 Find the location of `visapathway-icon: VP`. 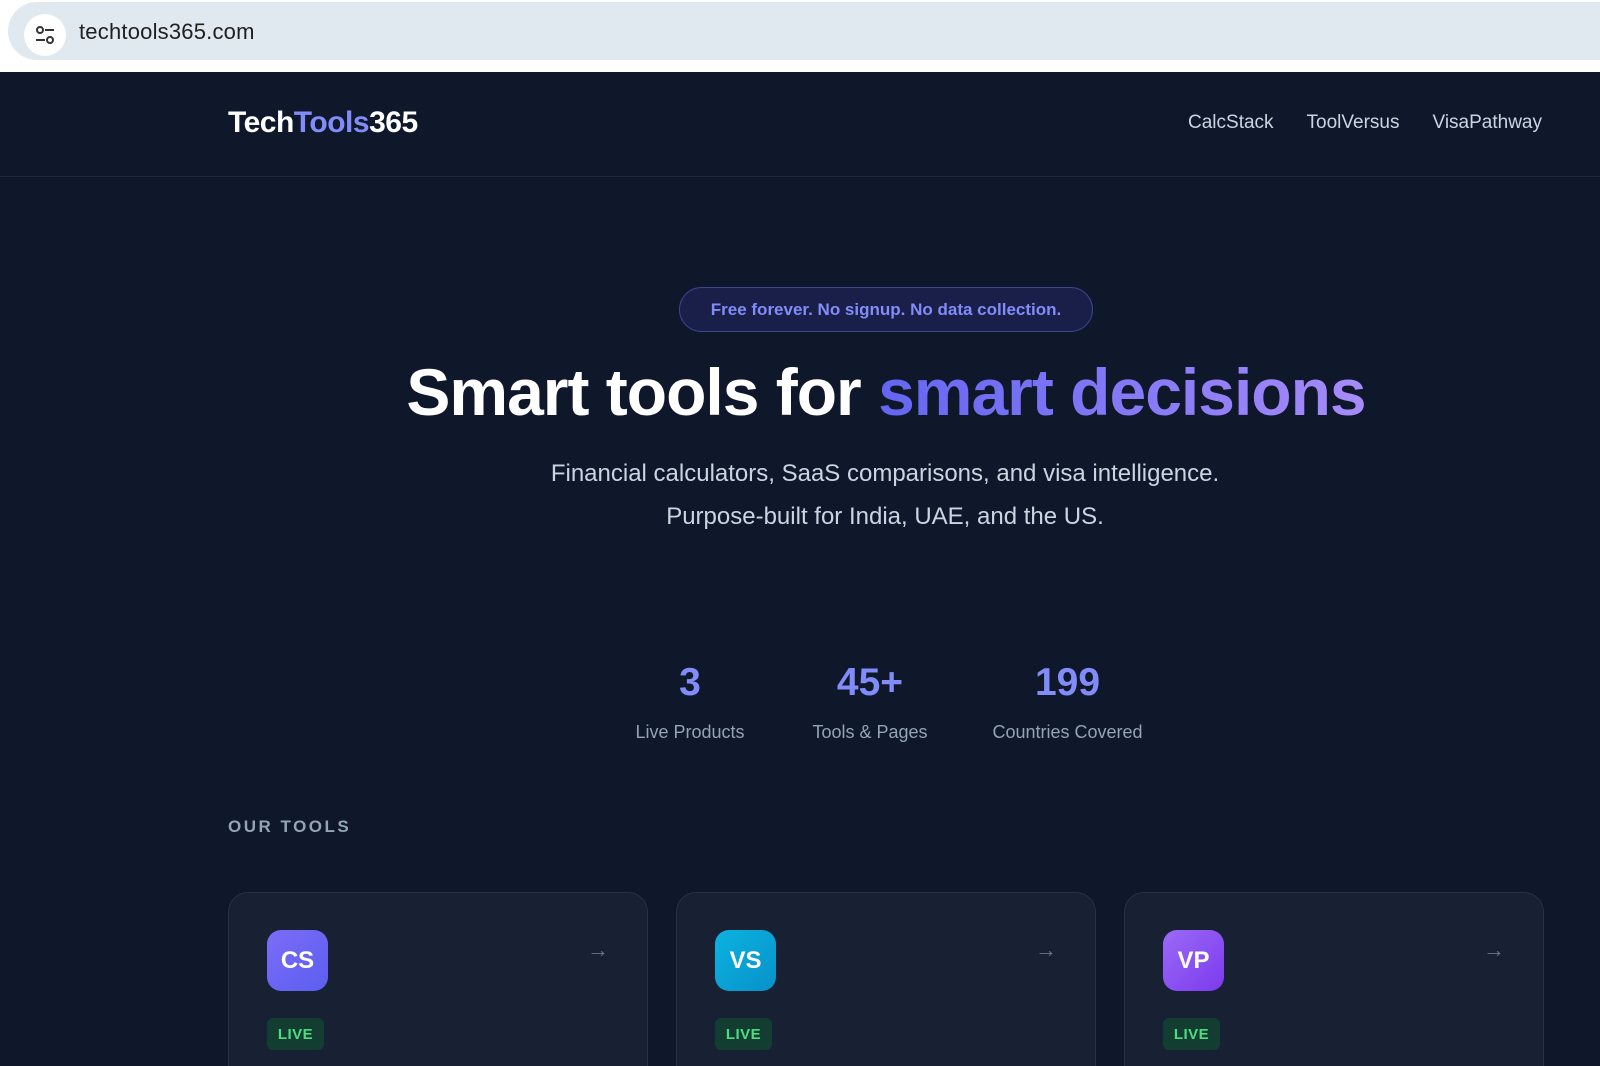

visapathway-icon: VP is located at coordinates (1193, 960).